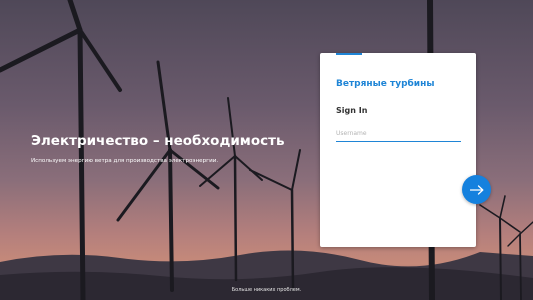  What do you see at coordinates (349, 54) in the screenshot?
I see `card-accent-bar` at bounding box center [349, 54].